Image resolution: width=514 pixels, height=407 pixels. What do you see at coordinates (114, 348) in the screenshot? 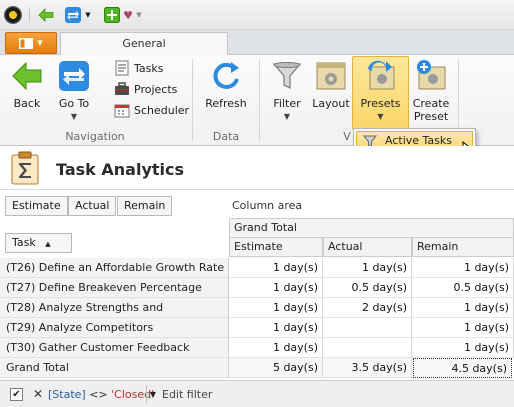
I see `row-header: (T30) Gather Customer Feedback` at bounding box center [114, 348].